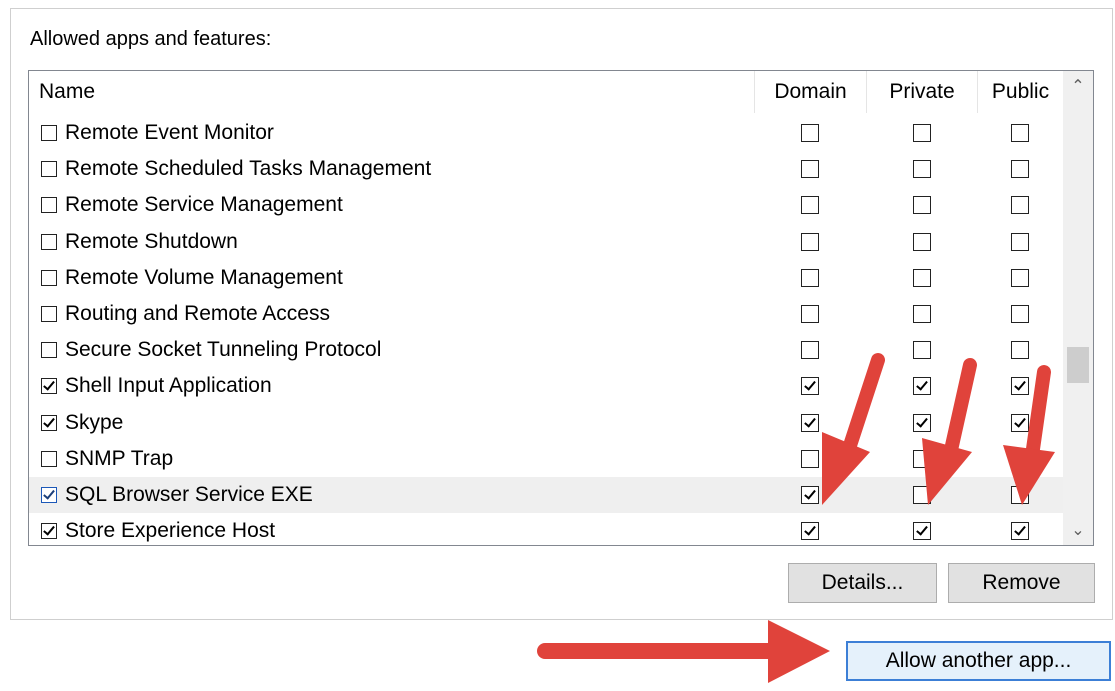 The width and height of the screenshot is (1115, 691). I want to click on list-item: Shell Input Application, so click(546, 386).